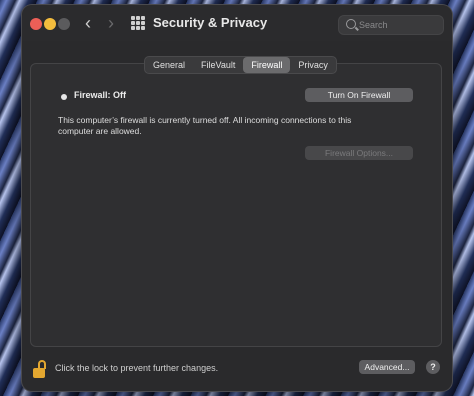  What do you see at coordinates (169, 65) in the screenshot?
I see `tab-general: General` at bounding box center [169, 65].